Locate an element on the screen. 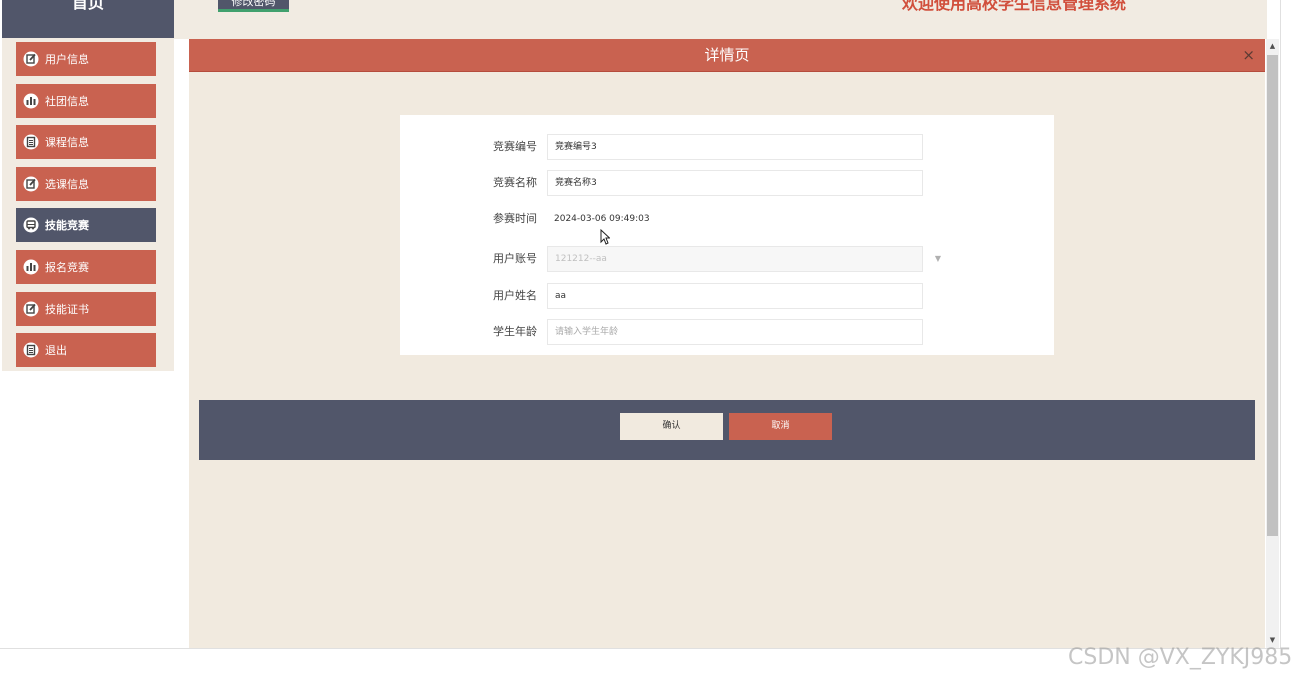 This screenshot has height=681, width=1311. sidebar-item-competition-signup: 报名竞赛 is located at coordinates (86, 267).